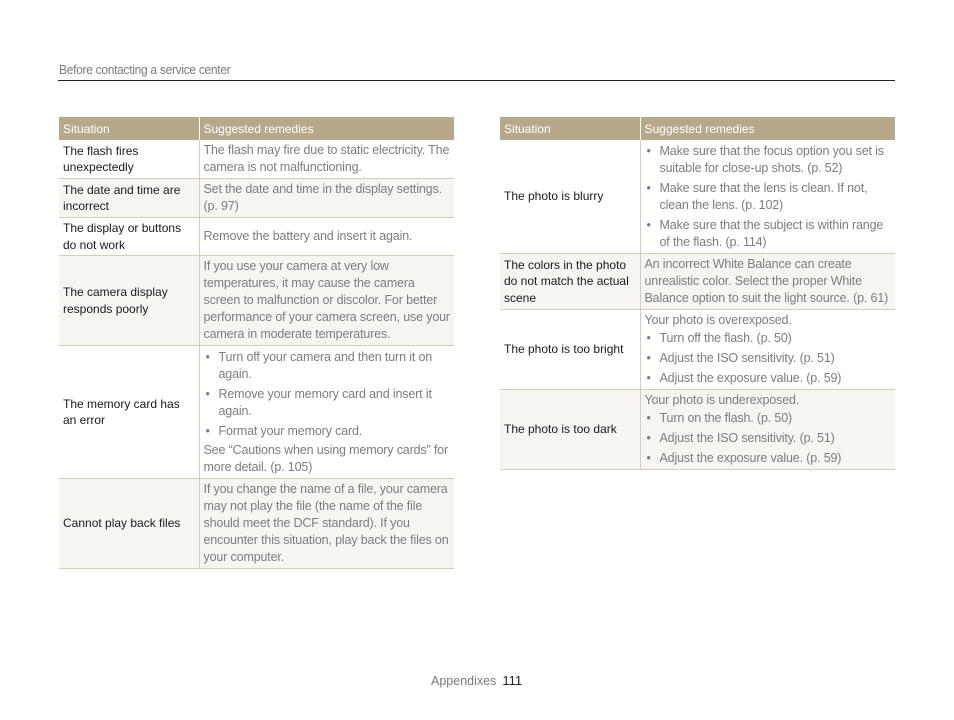 The width and height of the screenshot is (954, 720). Describe the element at coordinates (464, 681) in the screenshot. I see `footer-section-label: Appendixes` at that location.